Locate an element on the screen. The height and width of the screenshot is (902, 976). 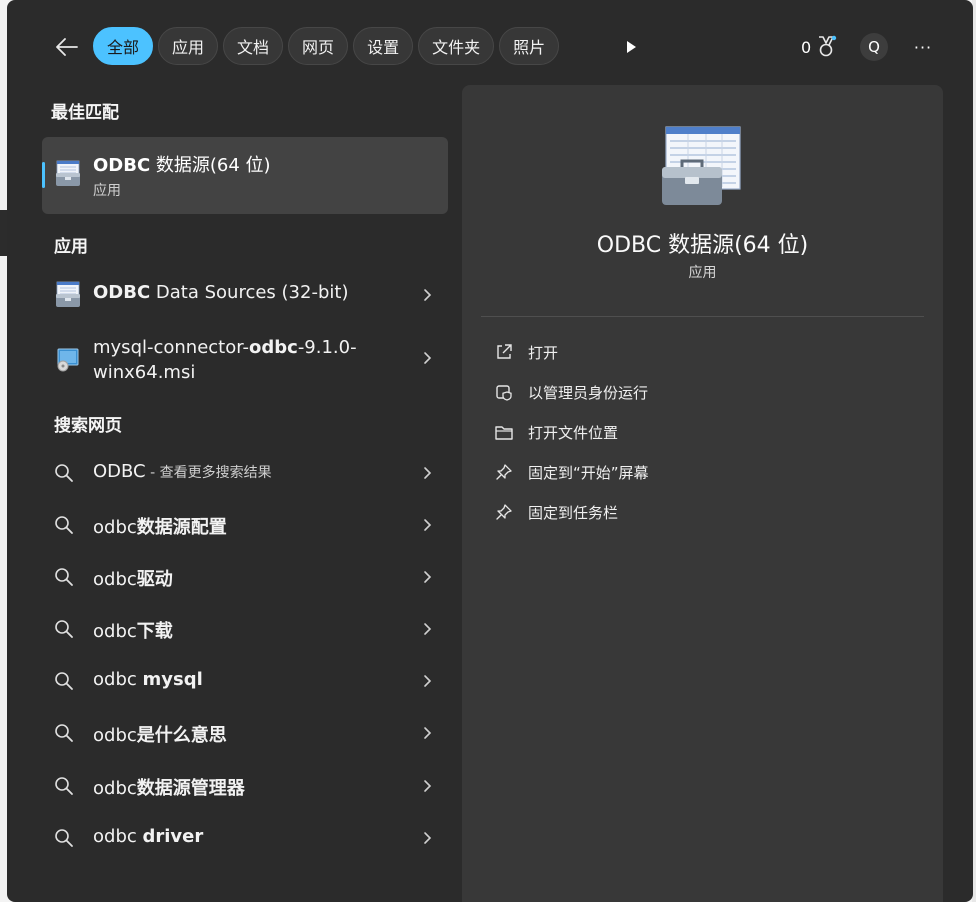
action-run-as-admin: 以管理员身份运行 is located at coordinates (570, 392).